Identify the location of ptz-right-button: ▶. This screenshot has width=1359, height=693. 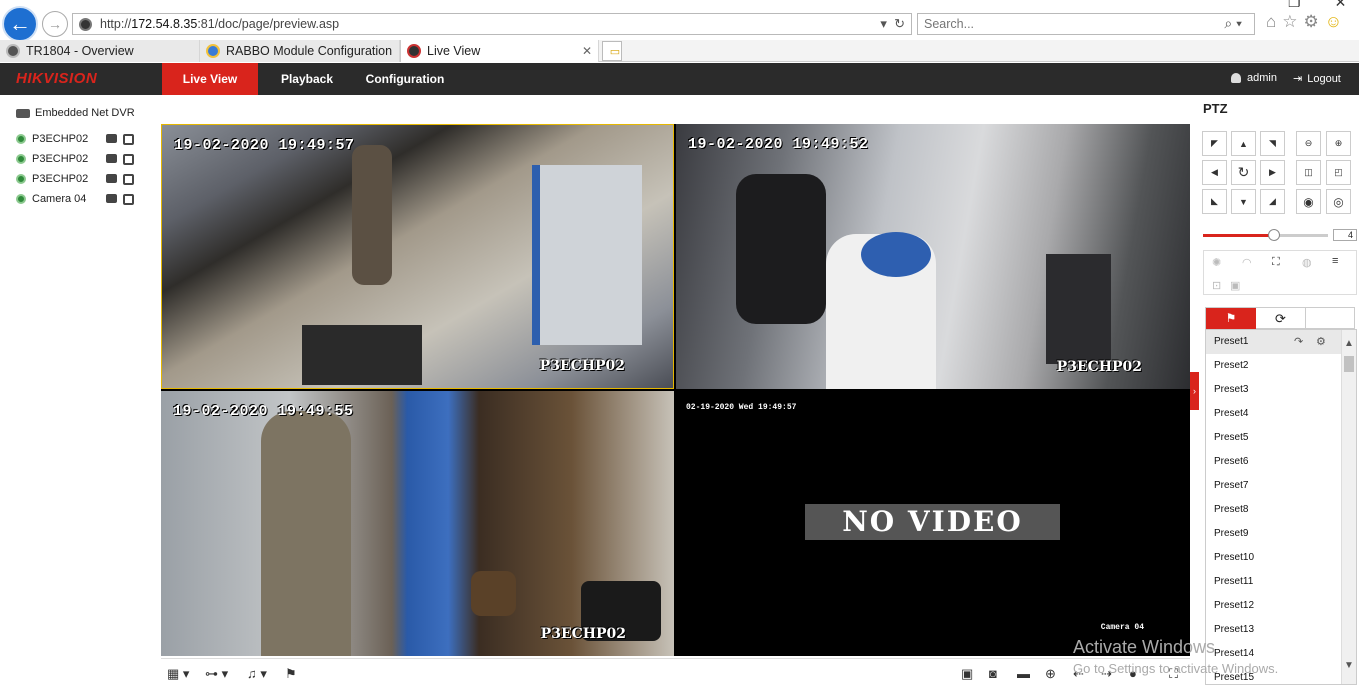
(1272, 172).